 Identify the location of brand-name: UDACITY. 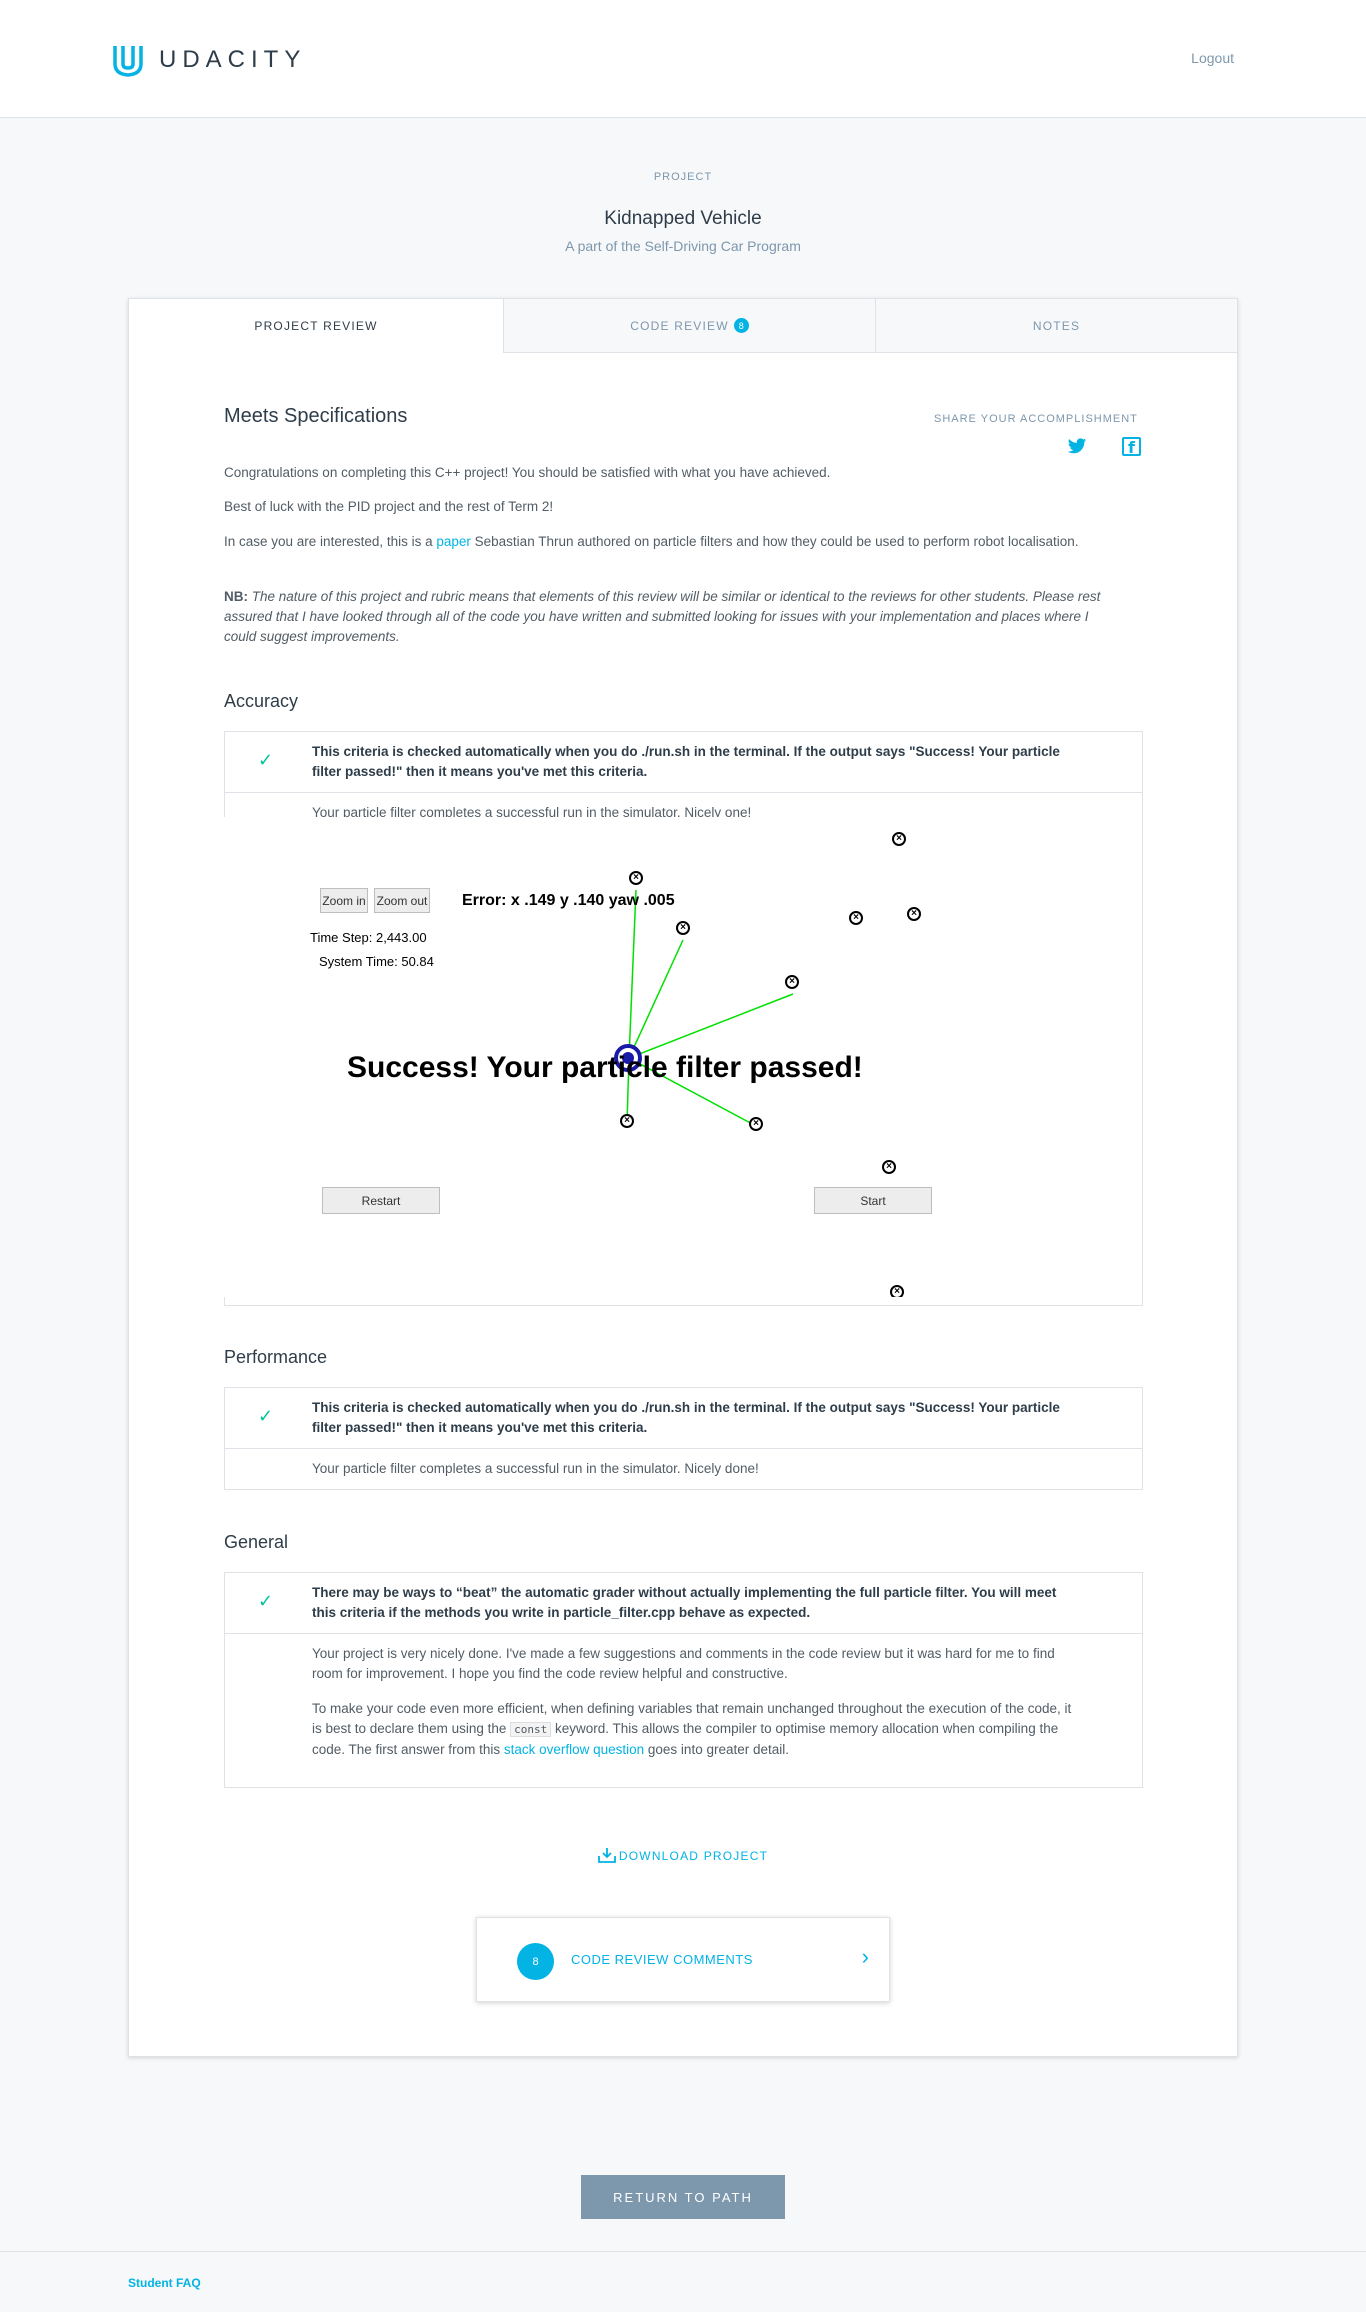
(233, 59).